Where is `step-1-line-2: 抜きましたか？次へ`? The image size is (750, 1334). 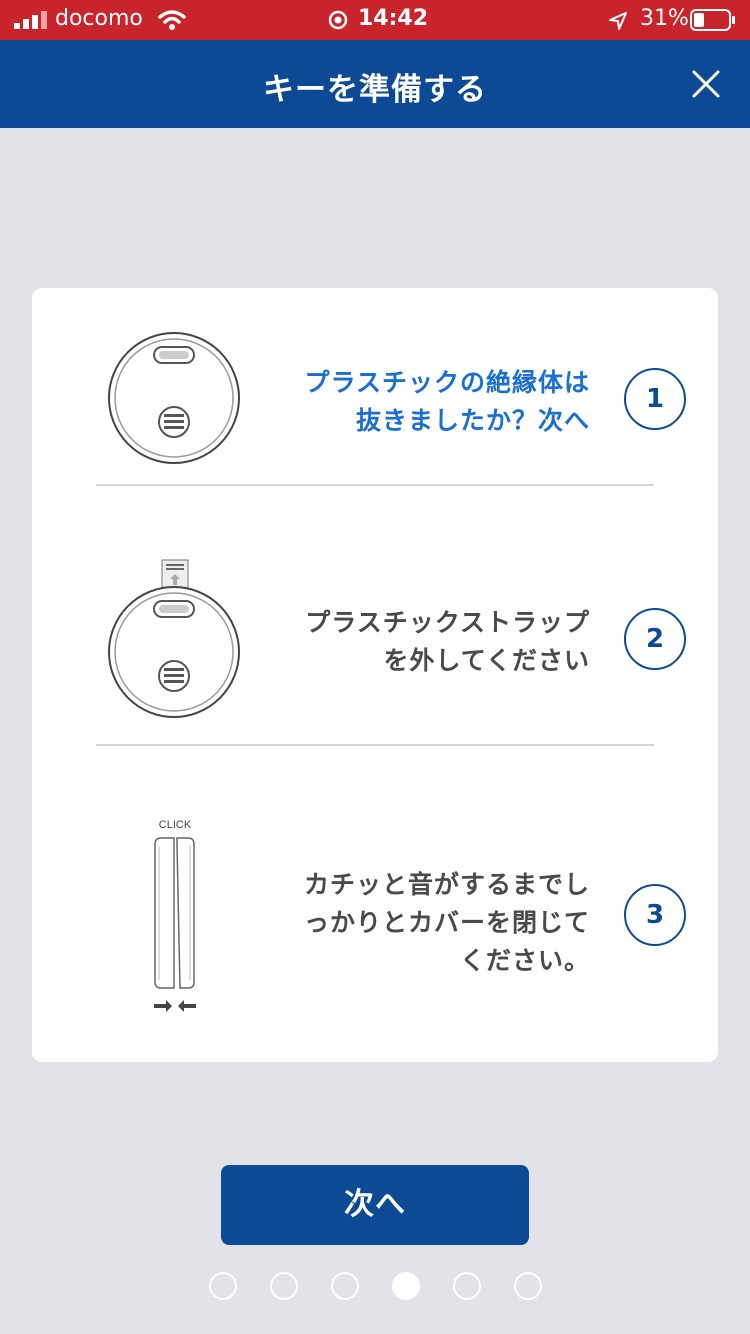 step-1-line-2: 抜きましたか？次へ is located at coordinates (472, 420).